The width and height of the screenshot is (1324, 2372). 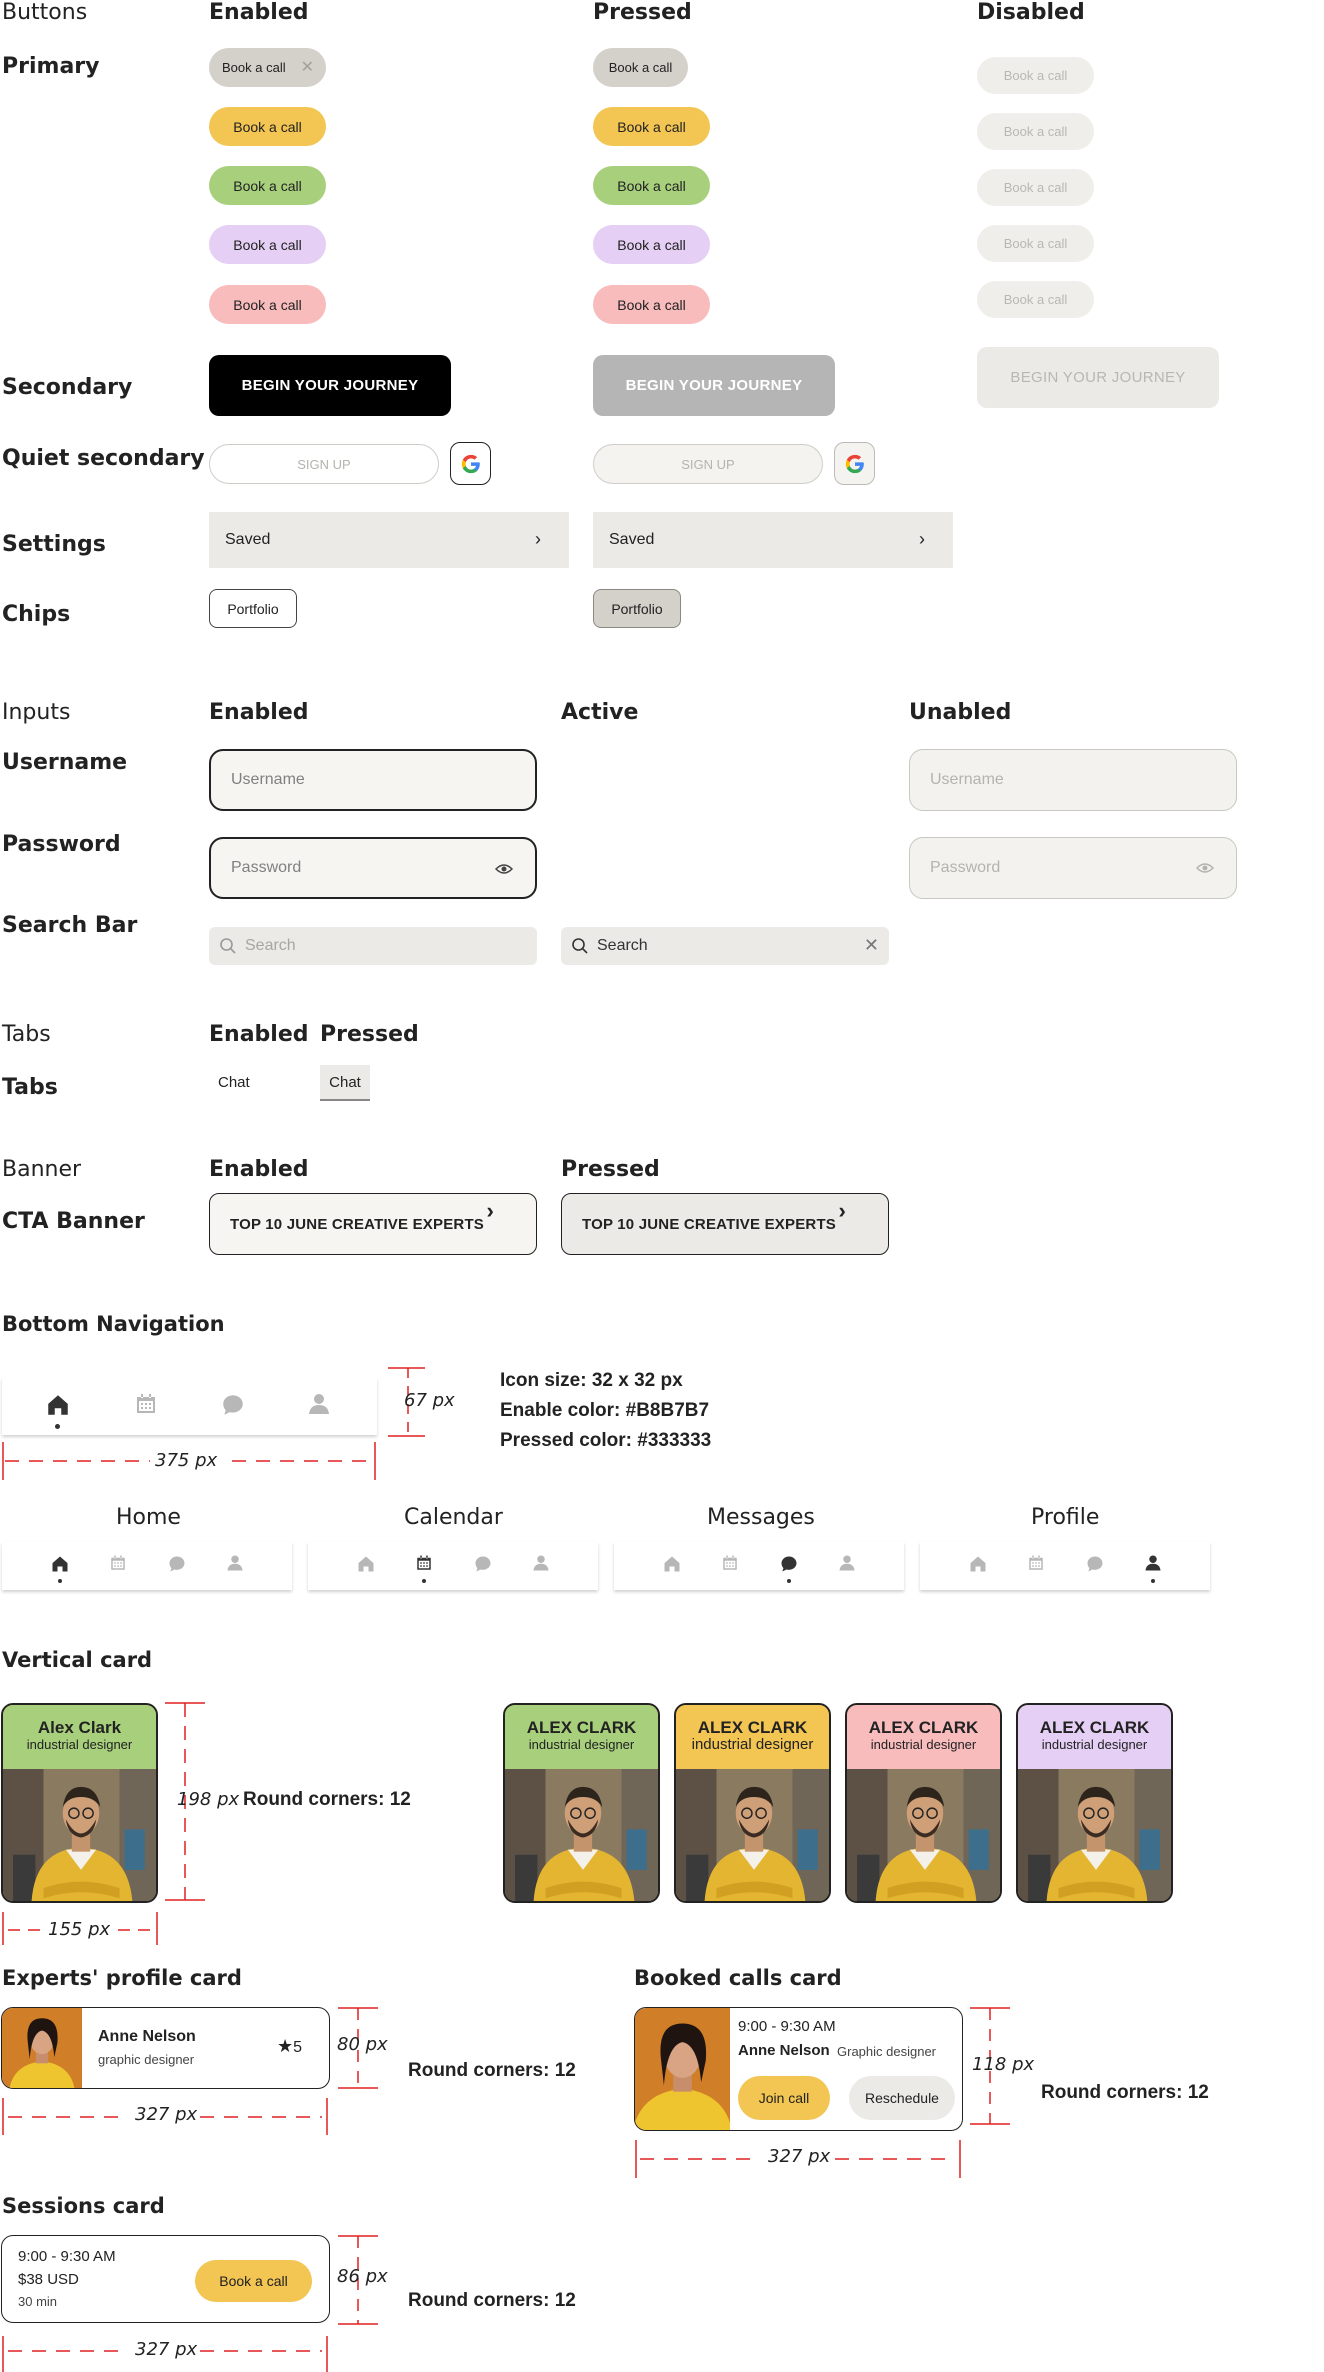 I want to click on primary-button-pink: Book a call, so click(x=267, y=304).